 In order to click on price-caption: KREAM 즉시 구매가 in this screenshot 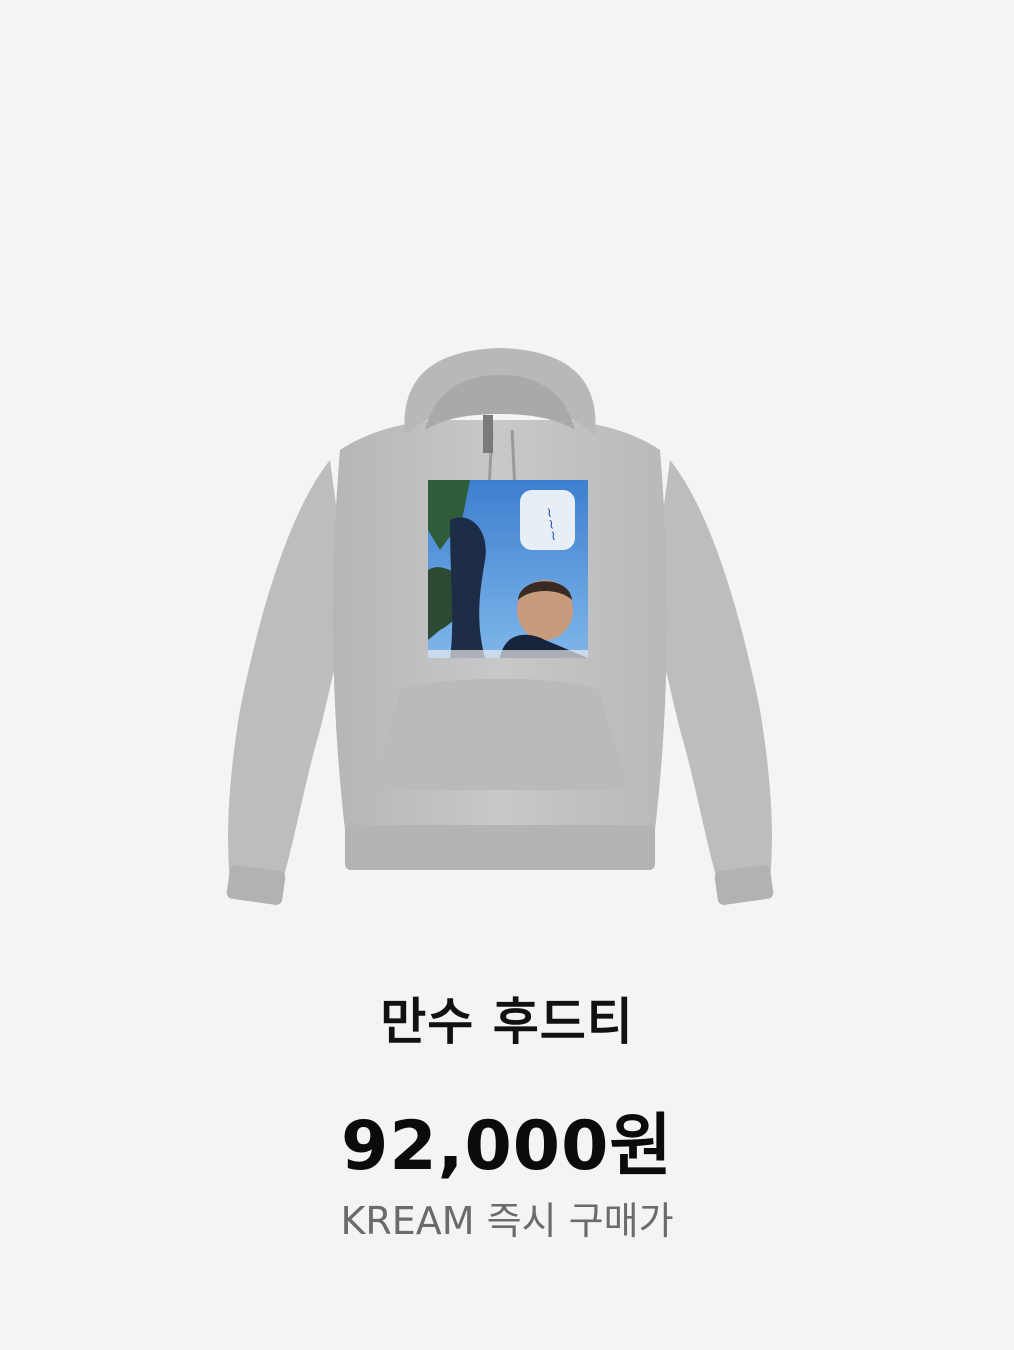, I will do `click(507, 1221)`.